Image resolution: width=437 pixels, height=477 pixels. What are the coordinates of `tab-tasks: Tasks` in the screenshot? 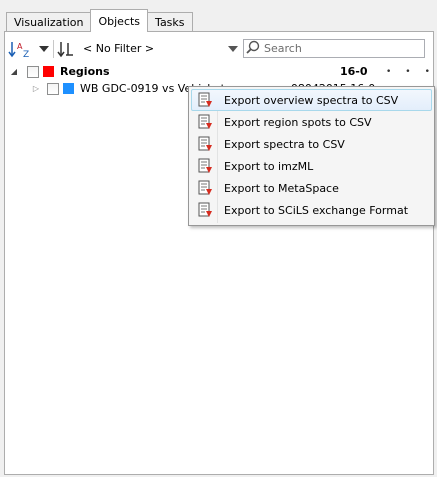 It's located at (170, 22).